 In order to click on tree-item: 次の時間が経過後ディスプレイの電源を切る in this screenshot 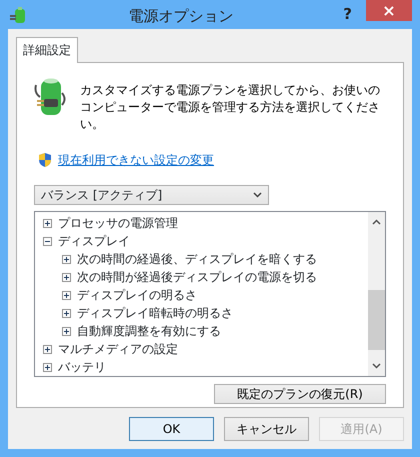, I will do `click(197, 277)`.